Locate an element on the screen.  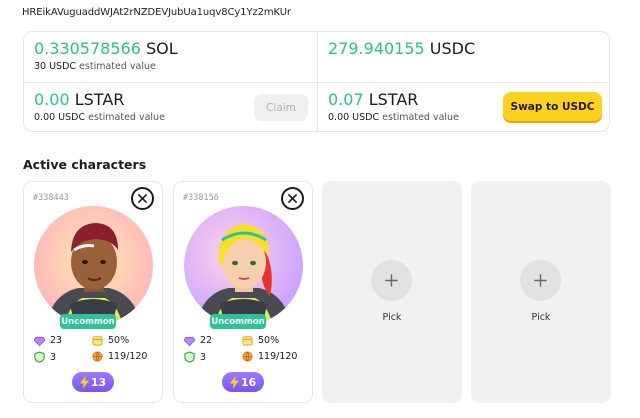
lstar-swap-usd-value: 0.00 USDC is located at coordinates (354, 117).